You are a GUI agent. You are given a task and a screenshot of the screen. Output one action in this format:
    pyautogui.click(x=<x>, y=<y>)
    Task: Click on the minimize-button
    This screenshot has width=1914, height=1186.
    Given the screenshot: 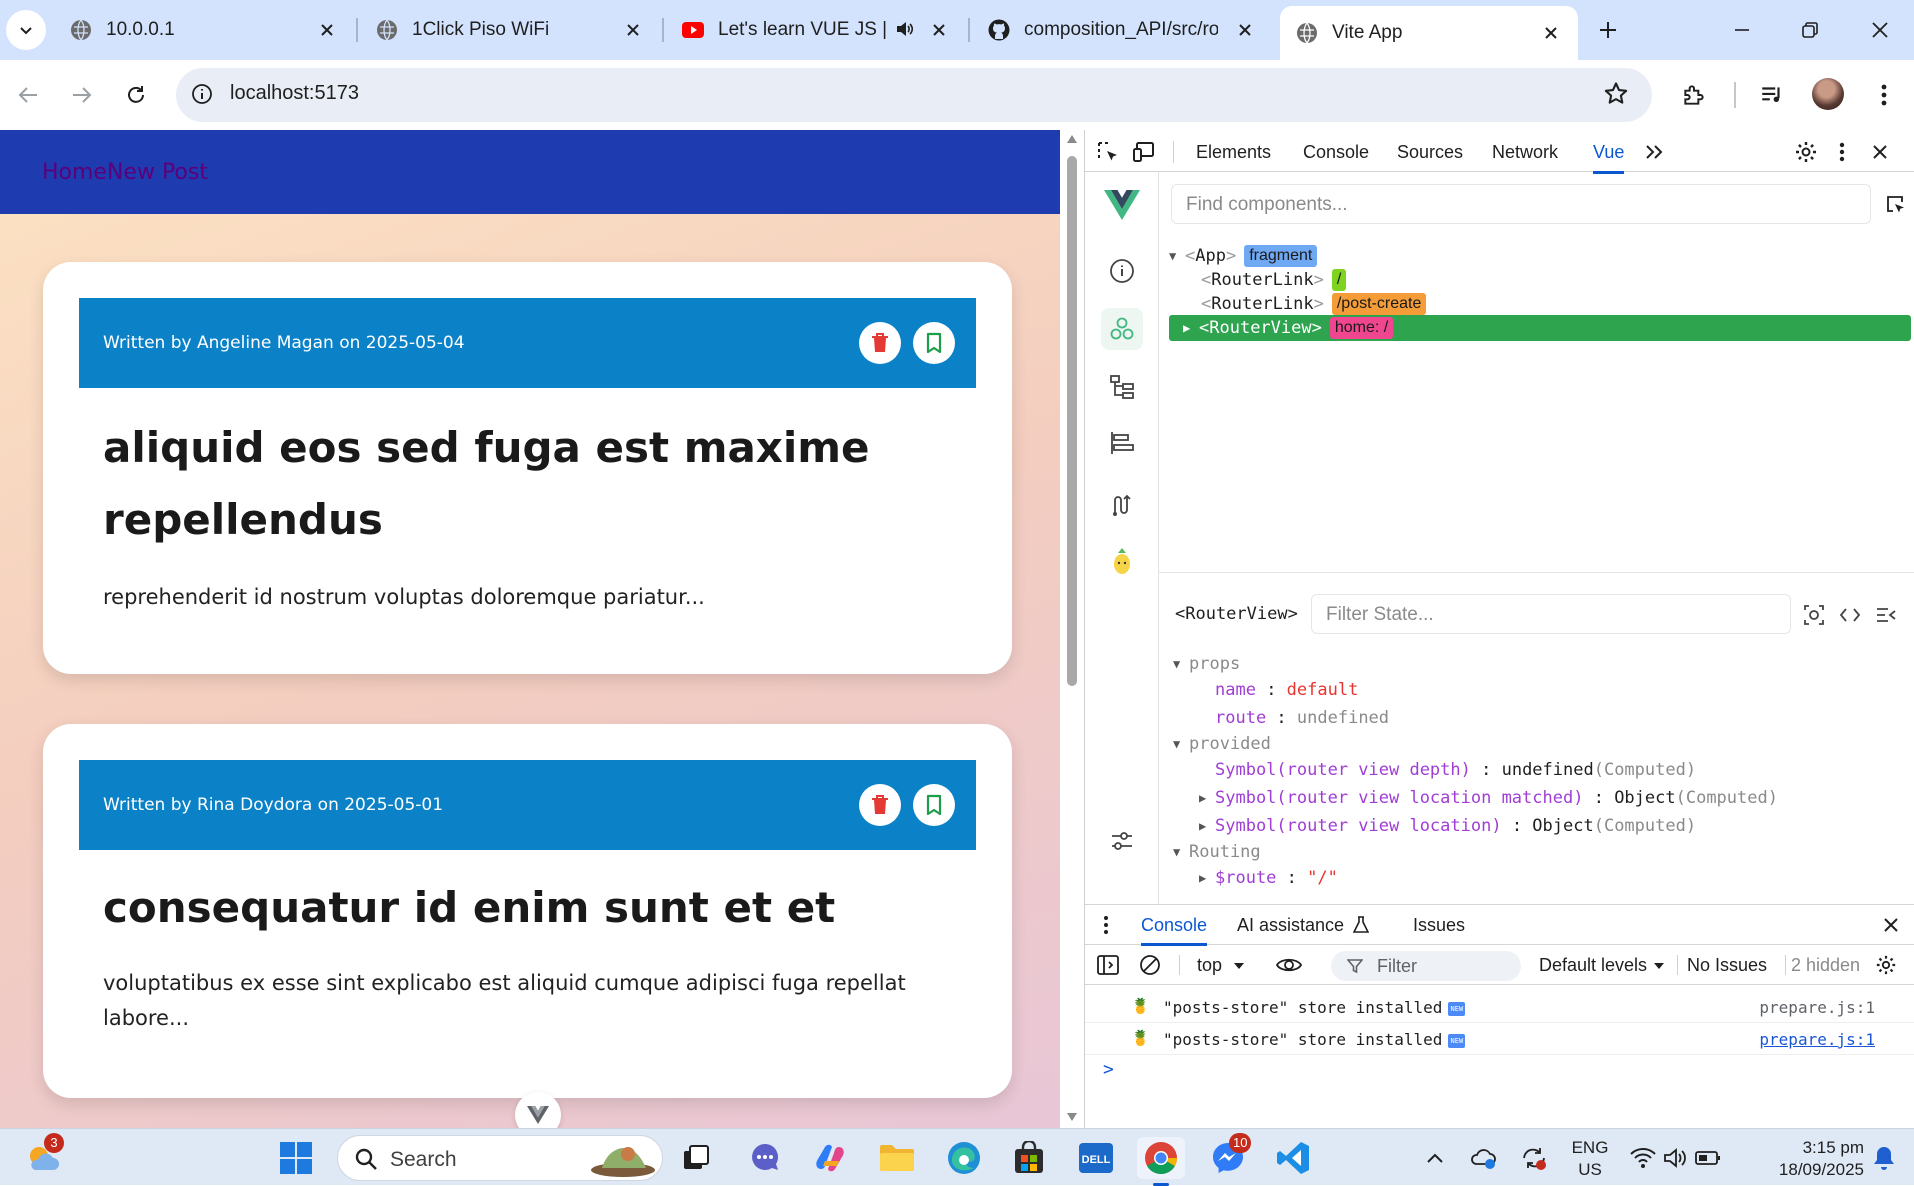 What is the action you would take?
    pyautogui.click(x=1742, y=30)
    